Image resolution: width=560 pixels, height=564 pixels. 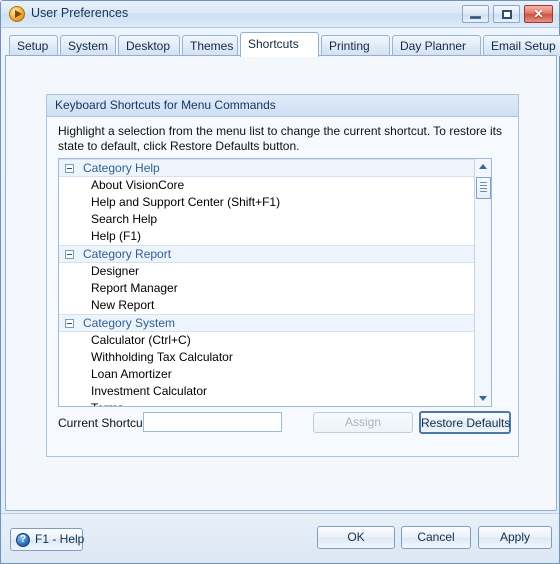 What do you see at coordinates (363, 422) in the screenshot?
I see `assign-button: Assign` at bounding box center [363, 422].